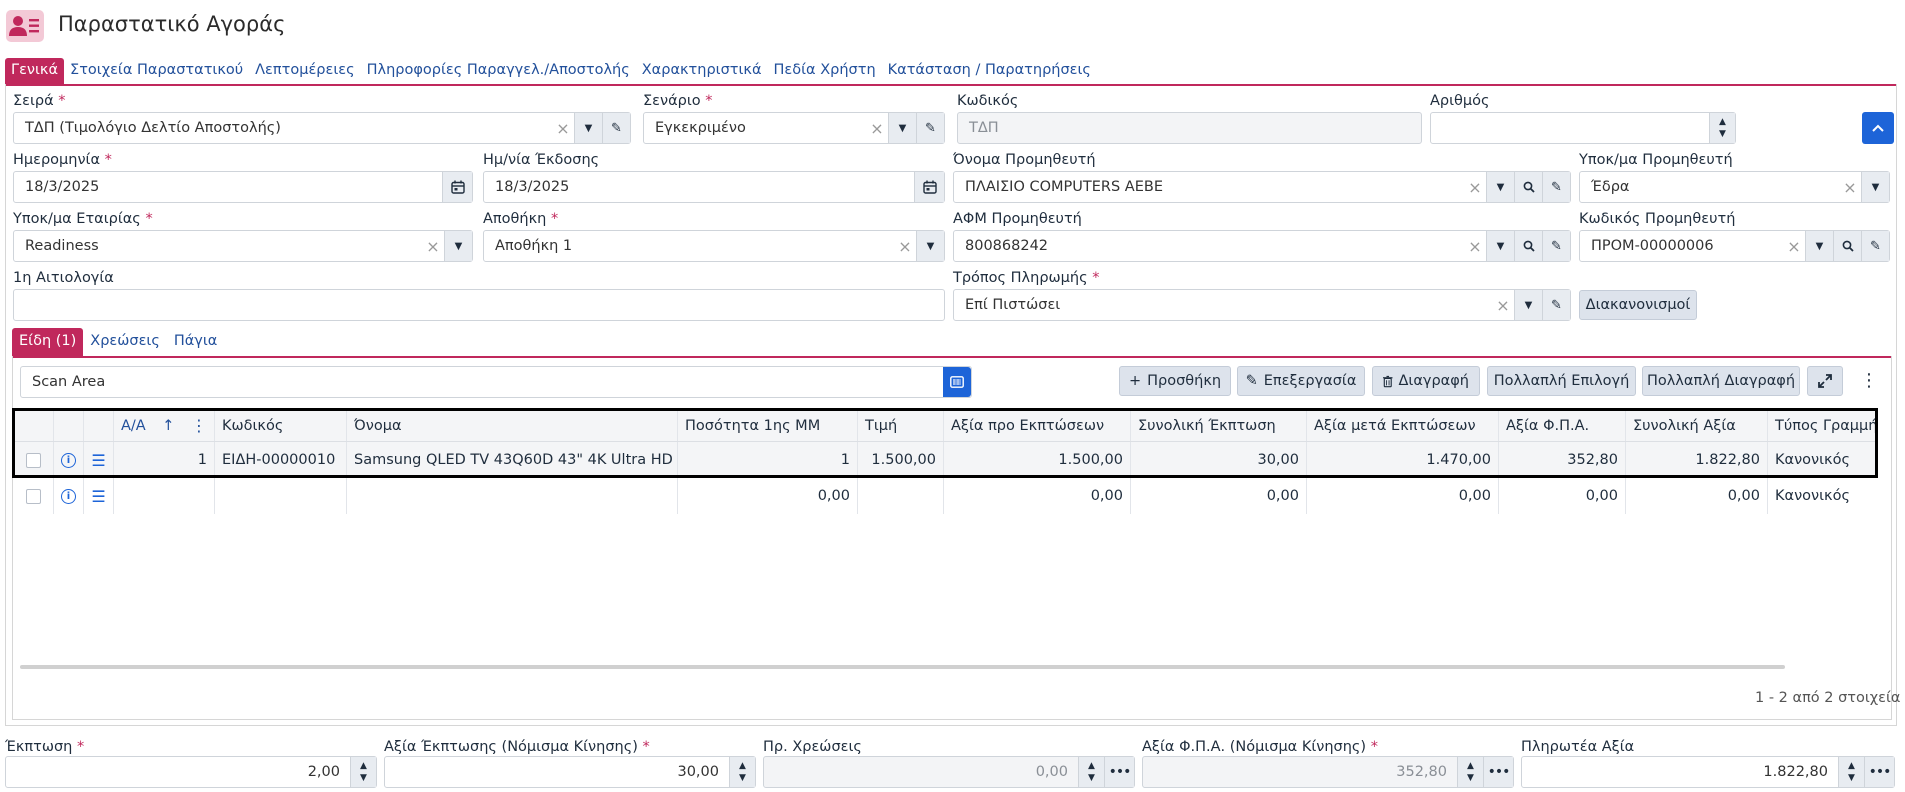 This screenshot has width=1905, height=792. Describe the element at coordinates (498, 71) in the screenshot. I see `tab-order-shipping: Πληροφορίες Παραγγελ./Αποστολής` at that location.